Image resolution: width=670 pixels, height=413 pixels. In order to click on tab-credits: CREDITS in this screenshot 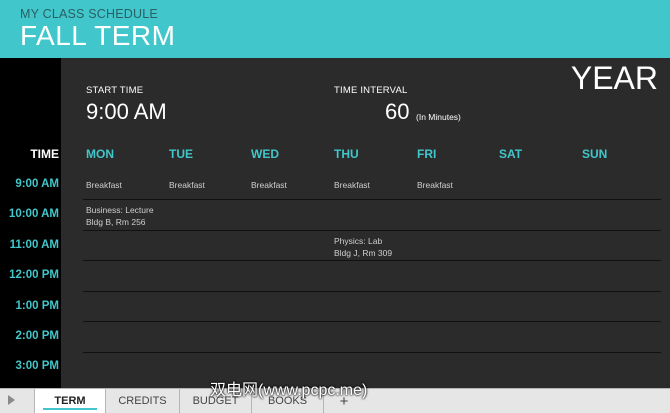, I will do `click(143, 401)`.